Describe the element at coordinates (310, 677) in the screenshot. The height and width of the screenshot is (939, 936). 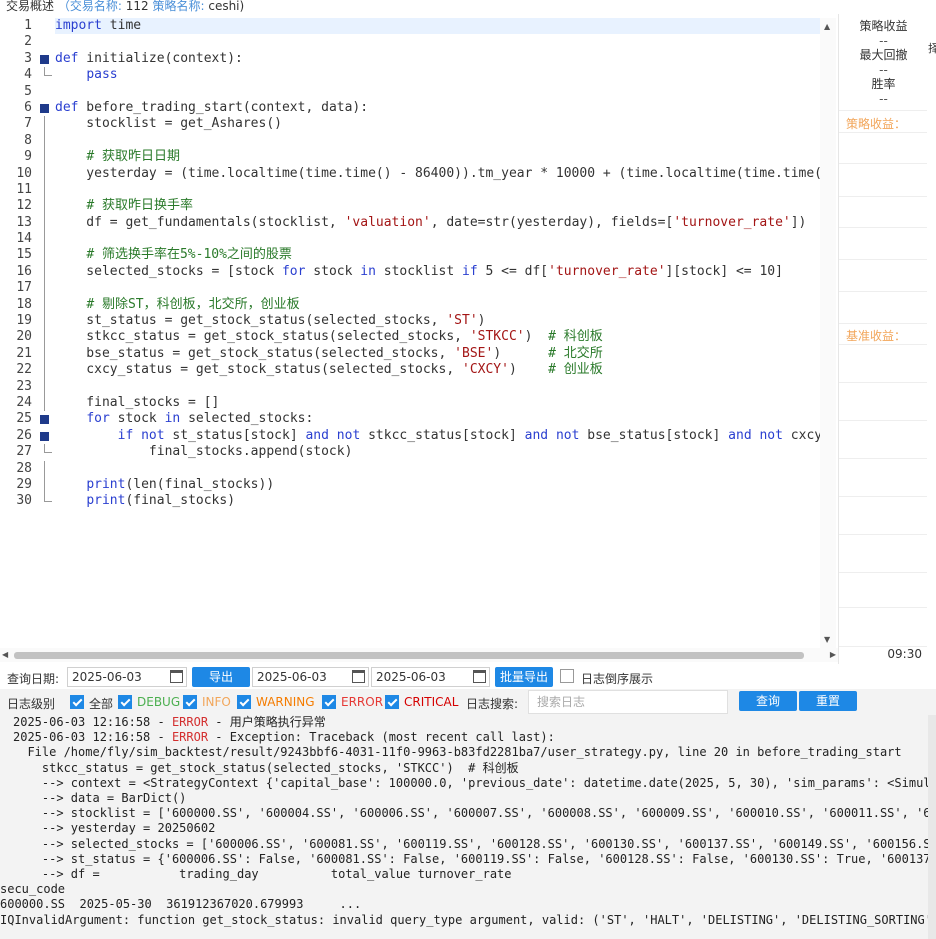
I see `start-date-input: 2025-06-03` at that location.